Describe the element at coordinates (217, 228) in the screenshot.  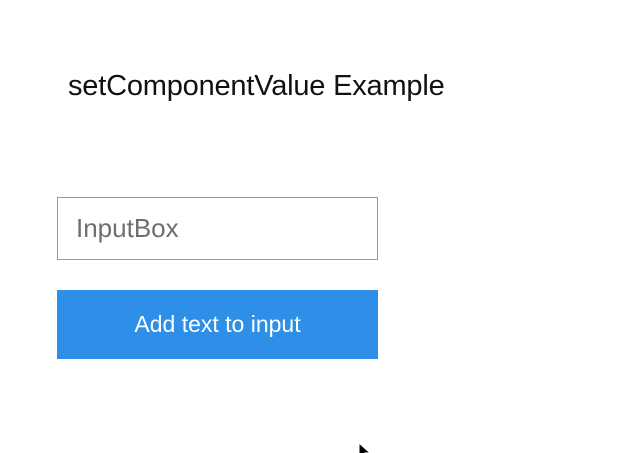
I see `input-box` at that location.